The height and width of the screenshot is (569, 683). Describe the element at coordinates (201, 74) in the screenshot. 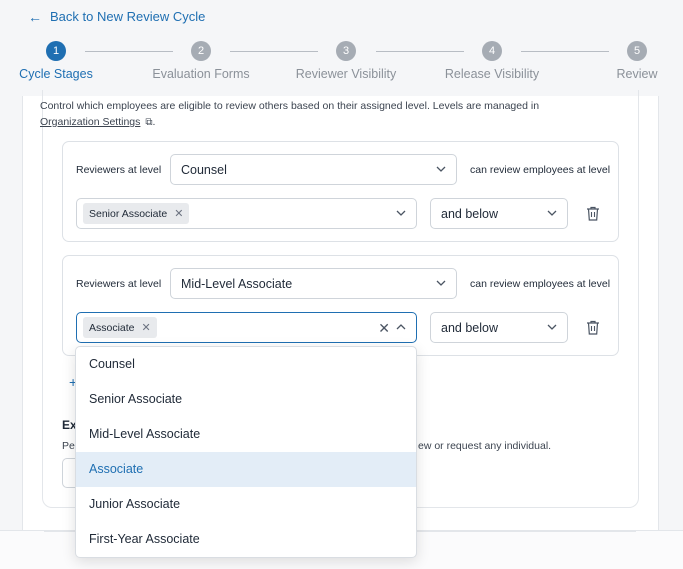

I see `step-label: Evaluation Forms` at that location.